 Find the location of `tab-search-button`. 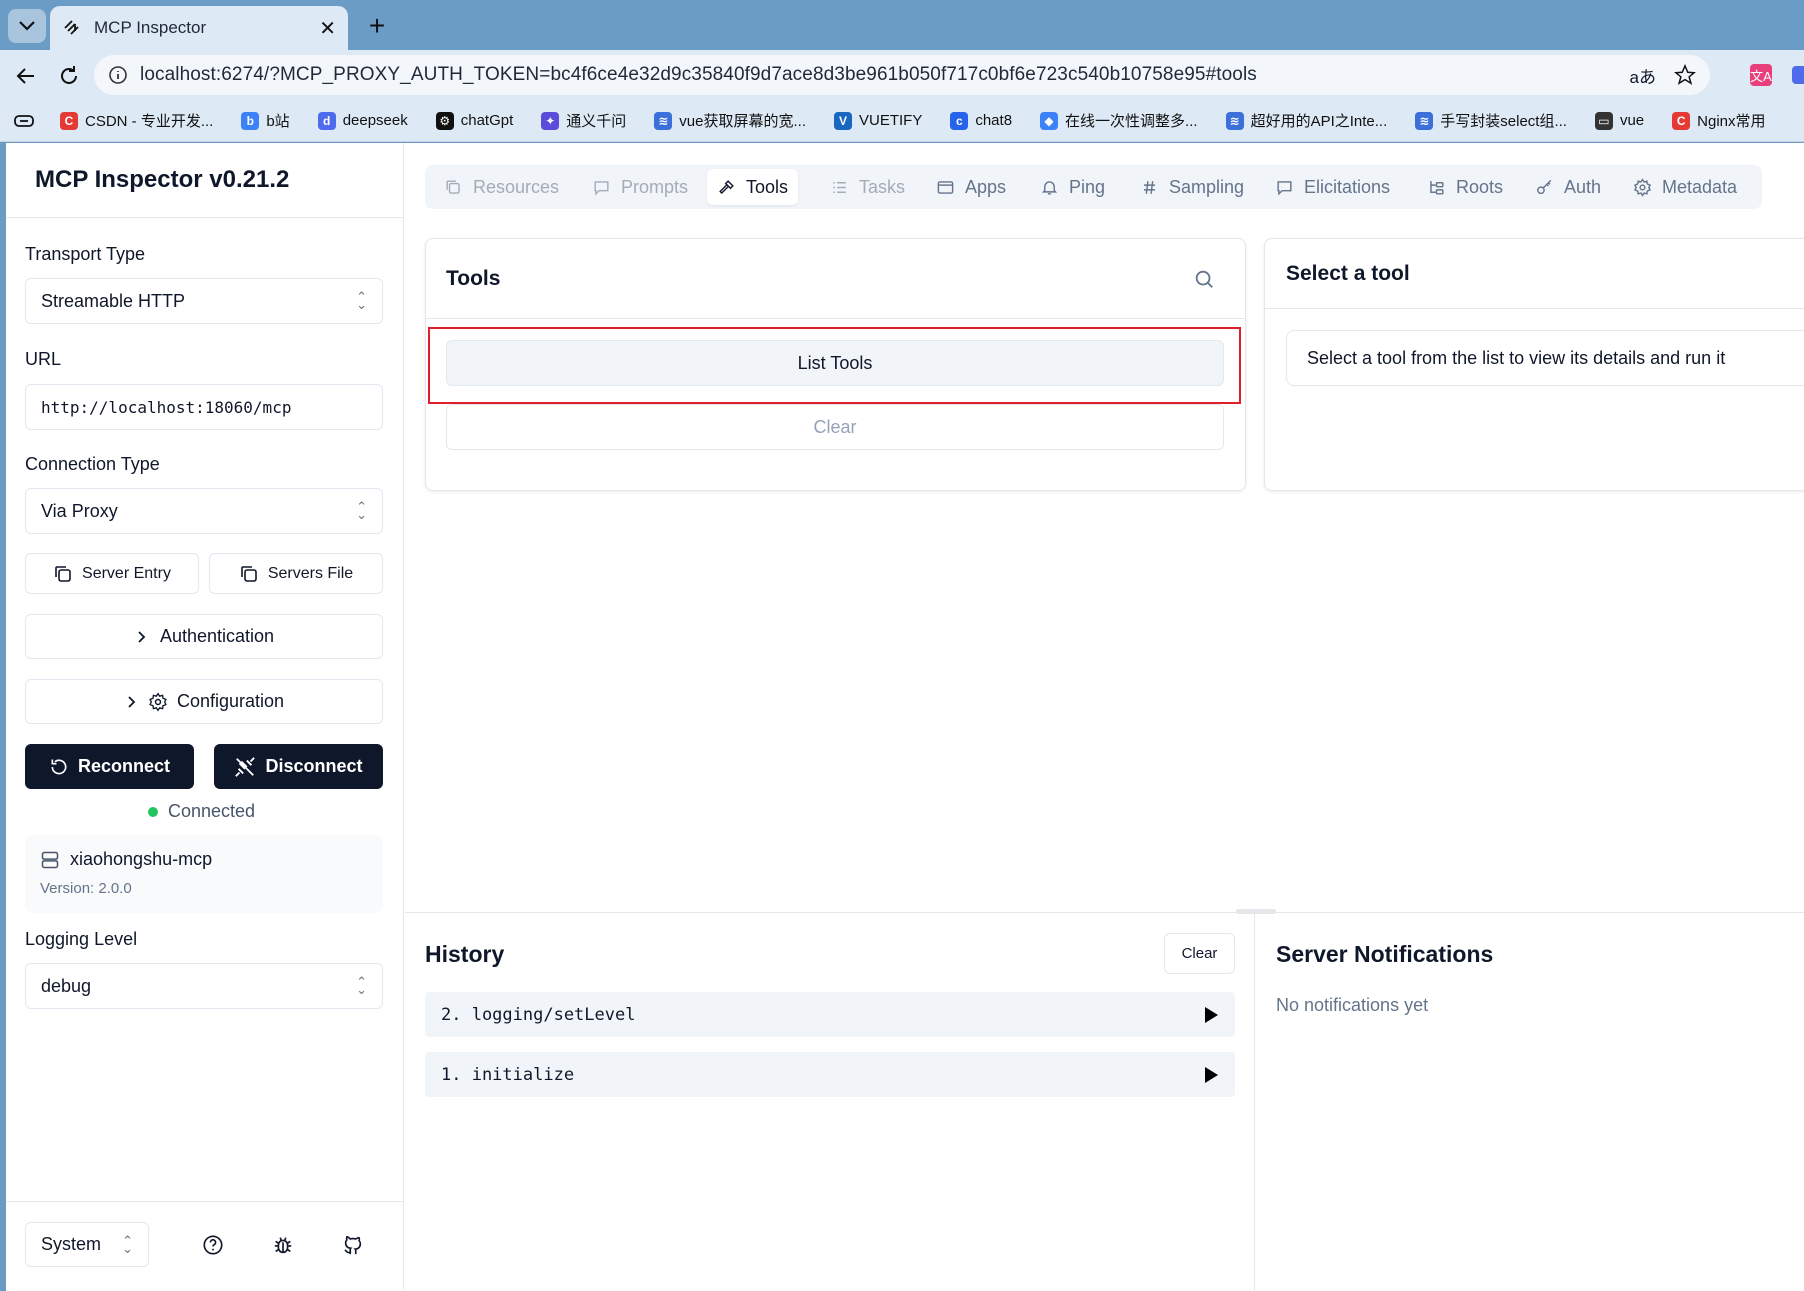

tab-search-button is located at coordinates (27, 26).